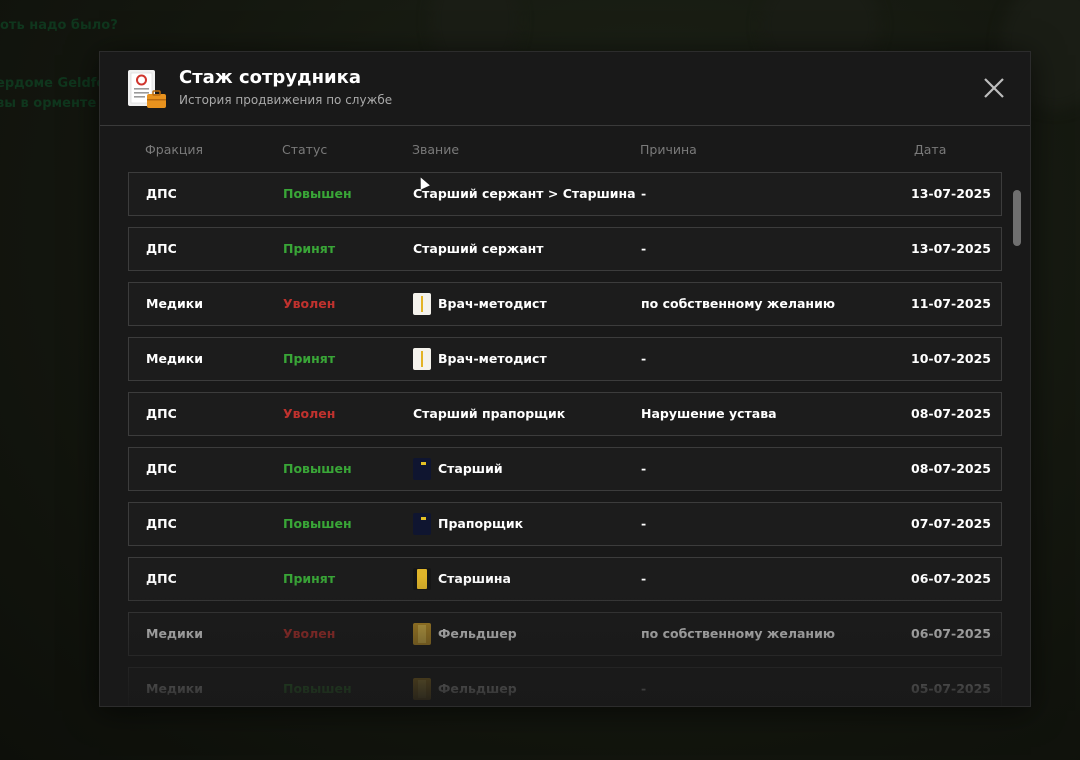  What do you see at coordinates (565, 469) in the screenshot?
I see `table-row: ДПС Повышен Старший - 08-07-2025` at bounding box center [565, 469].